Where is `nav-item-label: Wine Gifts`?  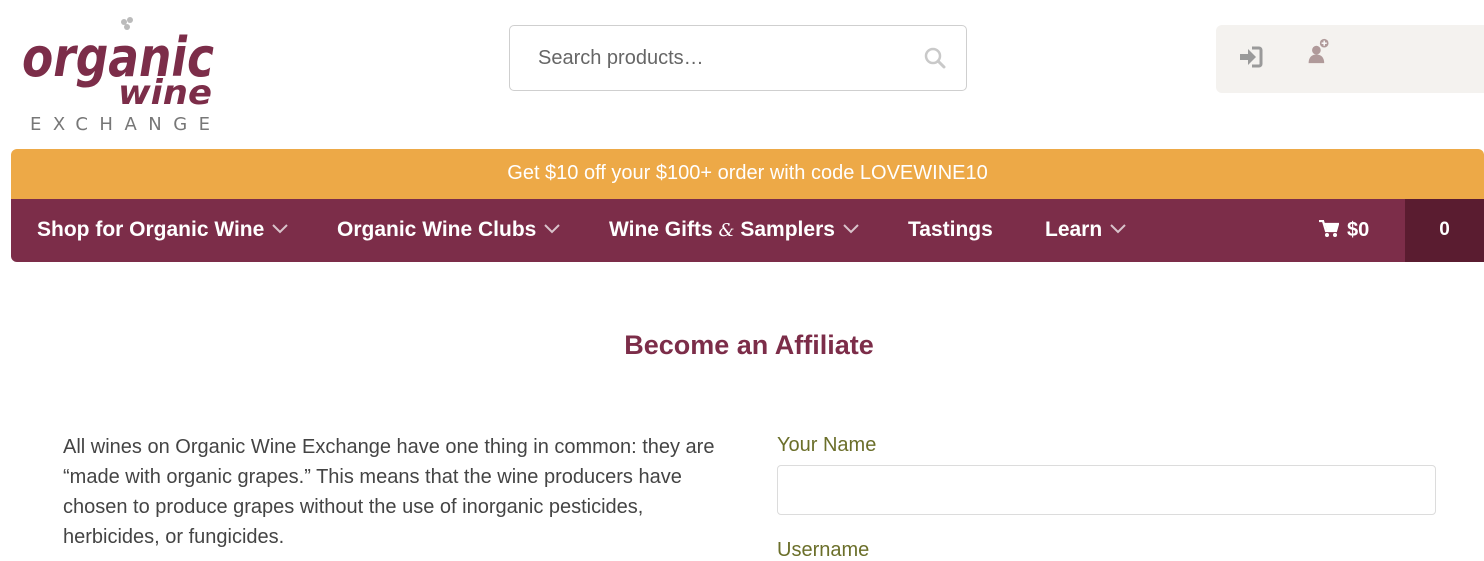 nav-item-label: Wine Gifts is located at coordinates (661, 229).